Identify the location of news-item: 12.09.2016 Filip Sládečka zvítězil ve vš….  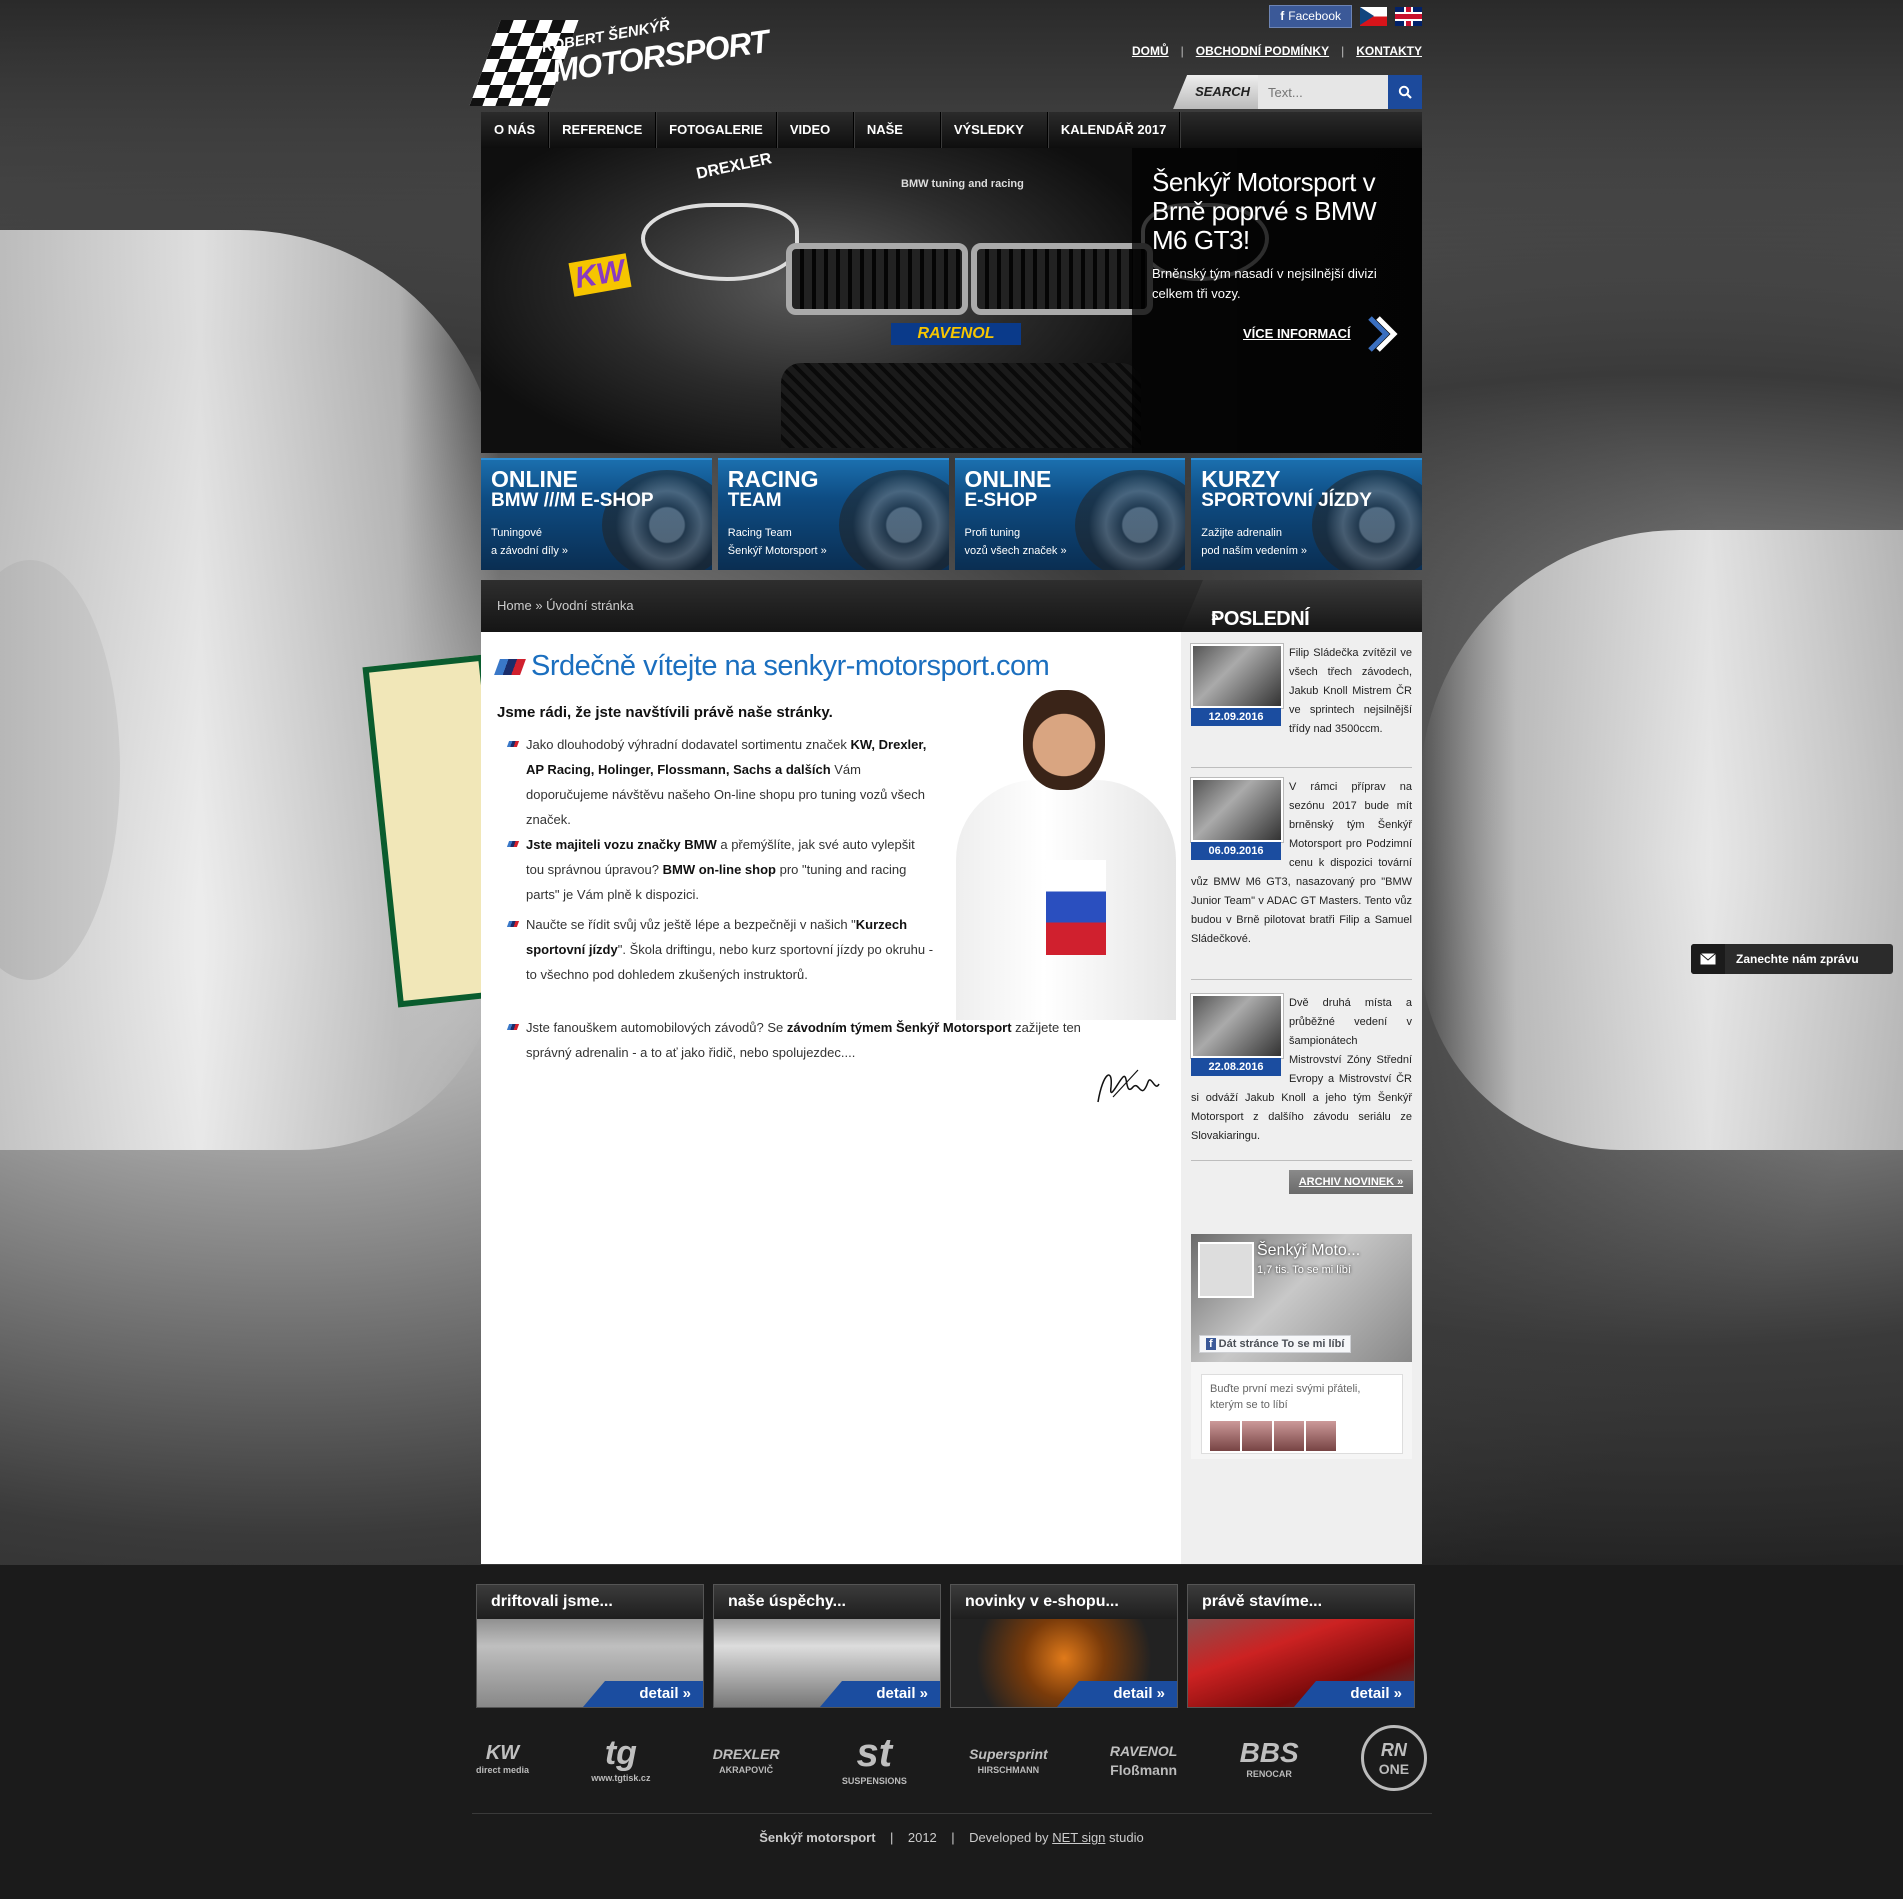
(1301, 706).